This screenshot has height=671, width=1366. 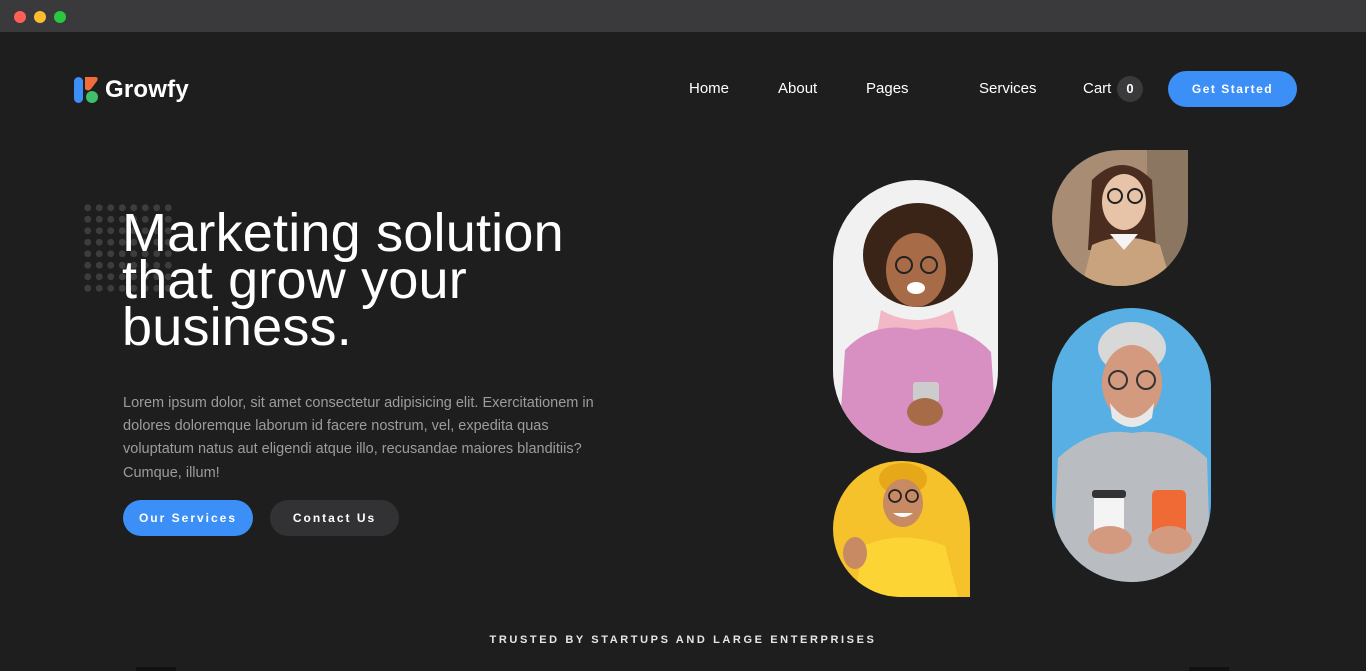 What do you see at coordinates (188, 518) in the screenshot?
I see `our-services-button: Our Services` at bounding box center [188, 518].